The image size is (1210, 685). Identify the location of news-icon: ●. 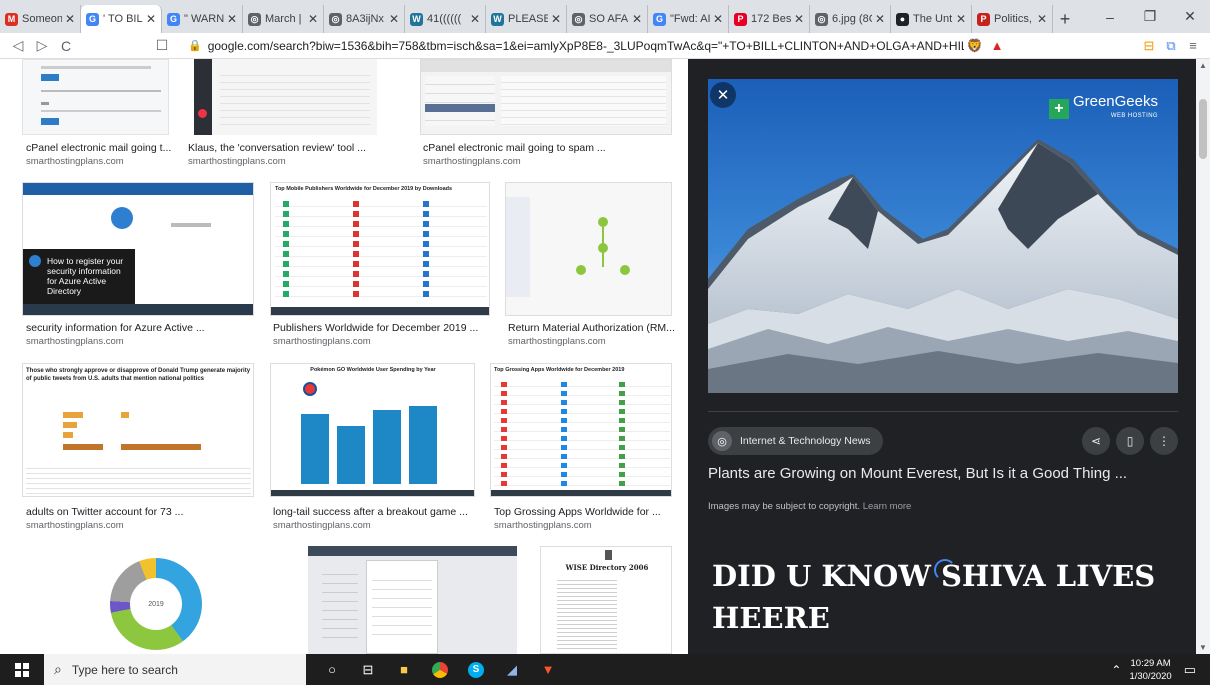
(902, 19).